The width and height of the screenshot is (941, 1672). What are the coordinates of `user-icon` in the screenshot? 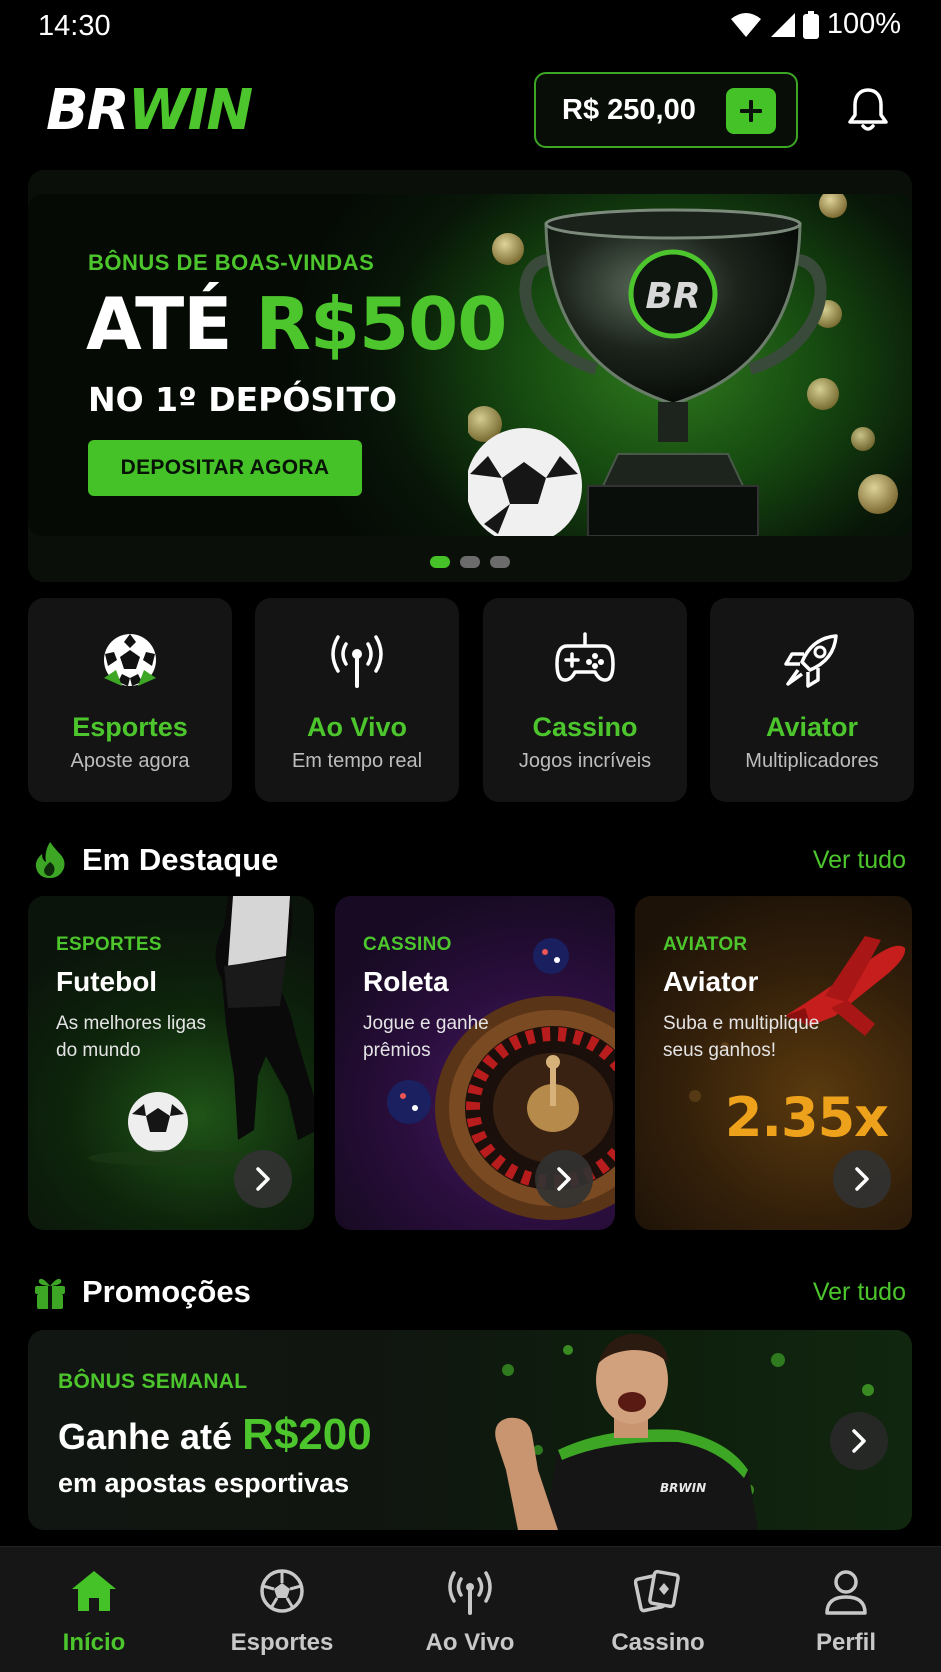 It's located at (846, 1592).